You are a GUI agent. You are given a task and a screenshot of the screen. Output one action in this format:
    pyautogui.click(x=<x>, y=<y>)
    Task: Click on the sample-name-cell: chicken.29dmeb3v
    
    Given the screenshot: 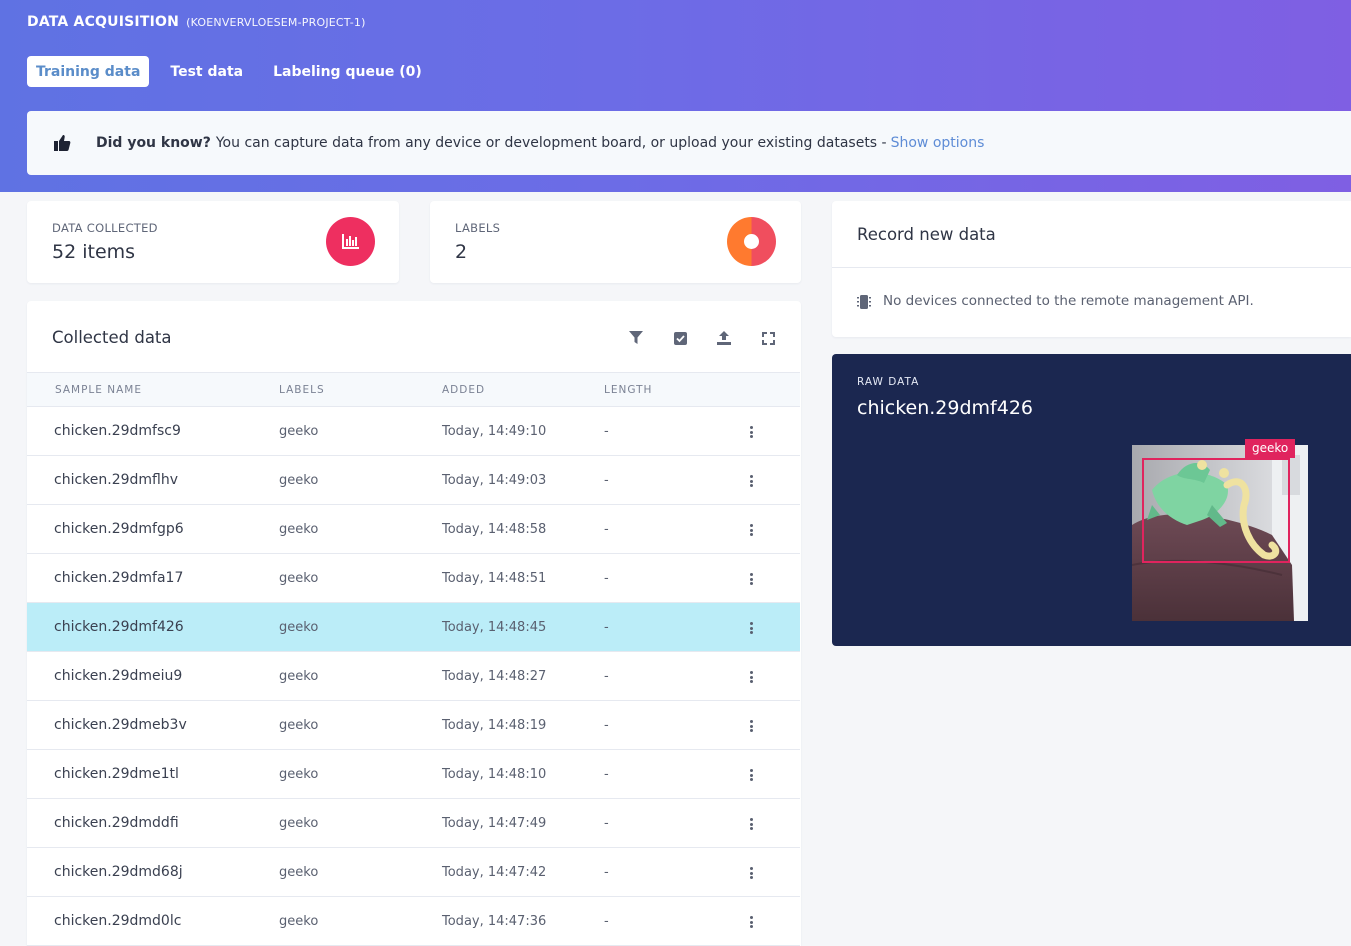 What is the action you would take?
    pyautogui.click(x=120, y=725)
    